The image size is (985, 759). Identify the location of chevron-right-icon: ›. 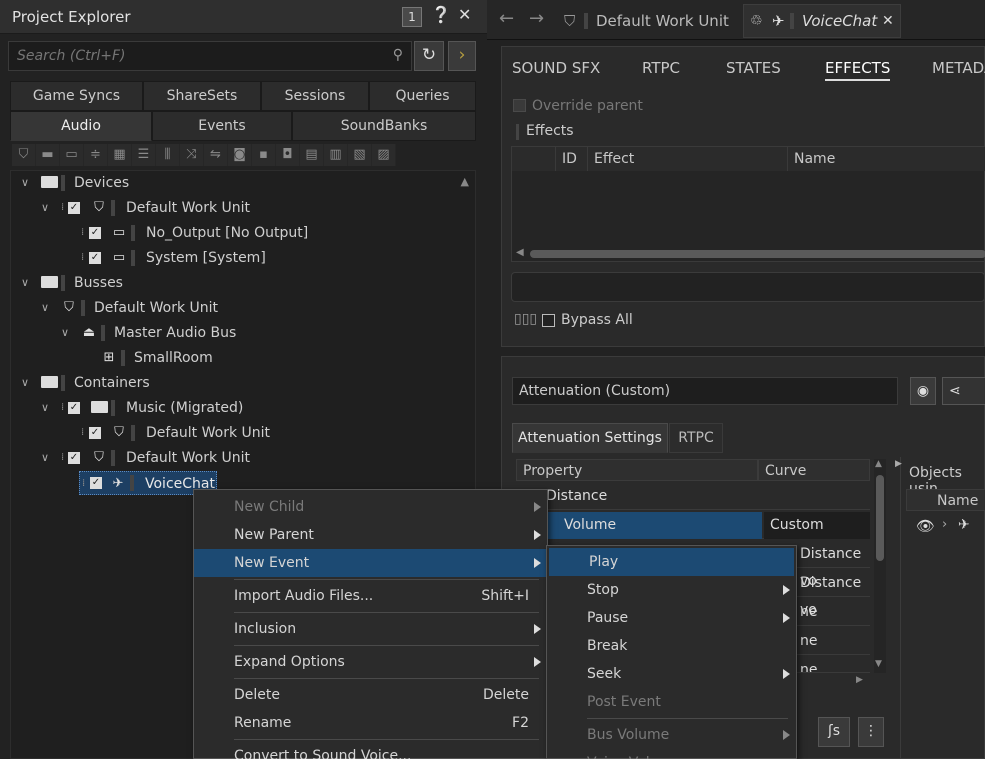
(944, 524).